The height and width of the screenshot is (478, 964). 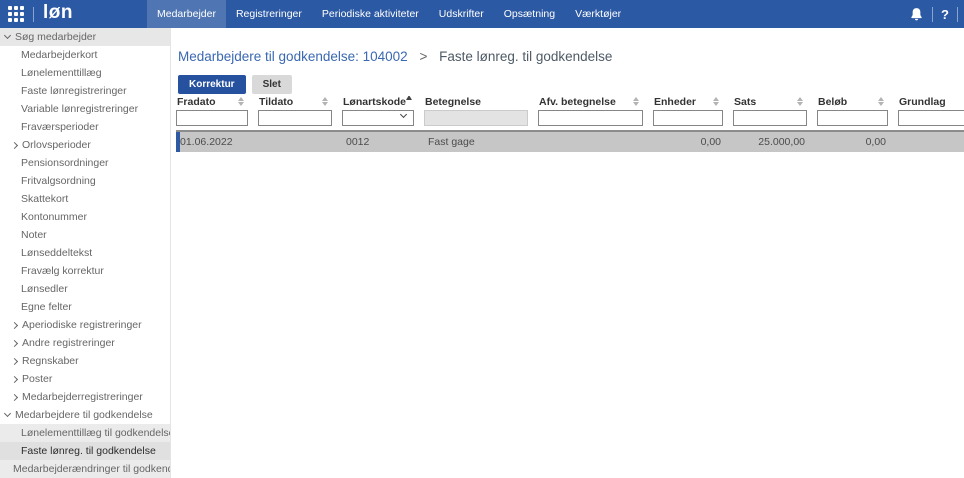 I want to click on filter-cell-beløb, so click(x=857, y=118).